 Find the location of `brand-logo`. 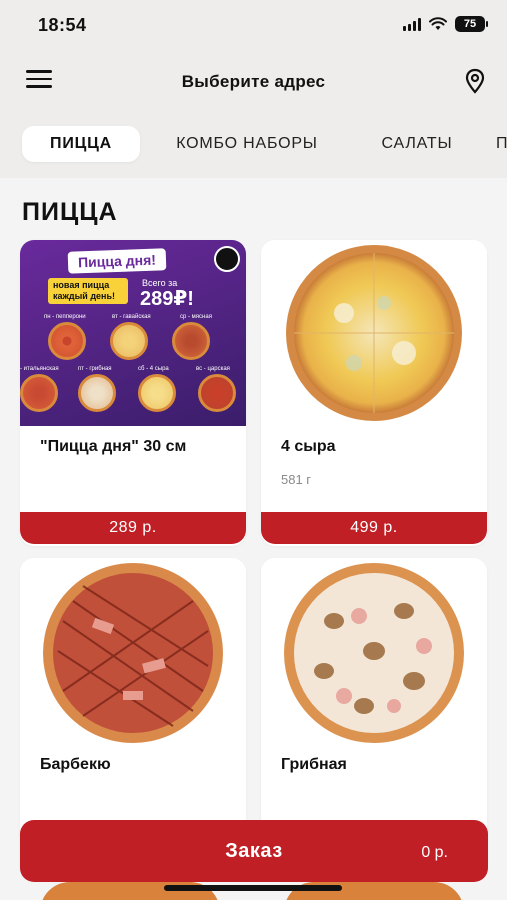

brand-logo is located at coordinates (227, 259).